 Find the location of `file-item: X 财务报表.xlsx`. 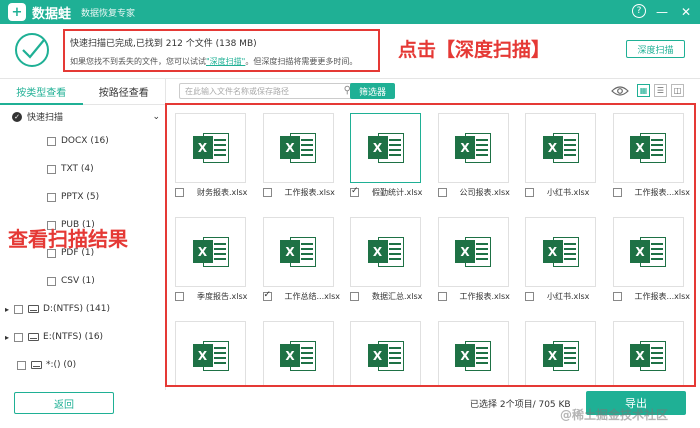

file-item: X 财务报表.xlsx is located at coordinates (210, 151).